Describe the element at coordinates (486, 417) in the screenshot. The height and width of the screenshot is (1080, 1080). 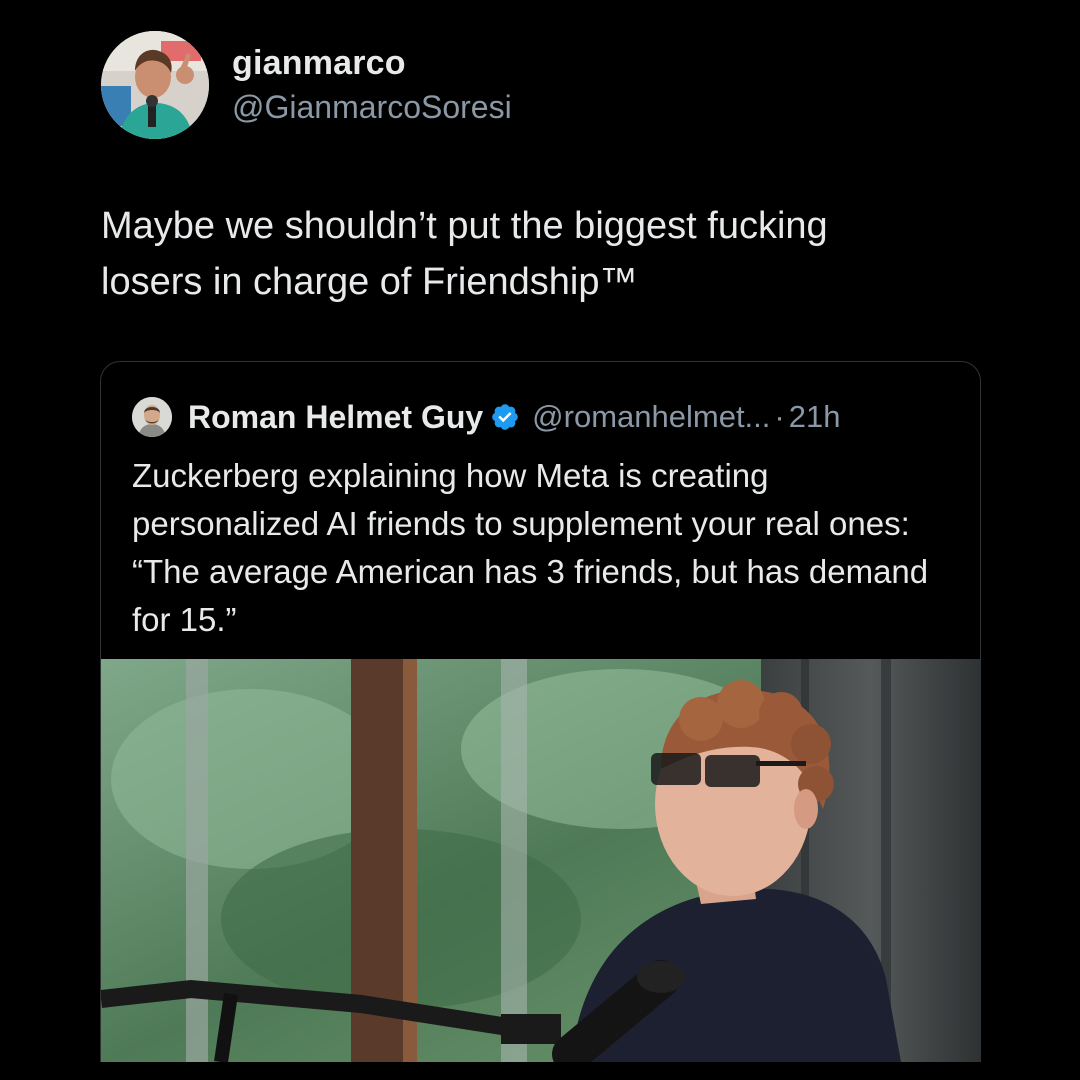
I see `quoted-tweet-header: Roman Helmet Guy @romanhelmet... · 21h` at that location.